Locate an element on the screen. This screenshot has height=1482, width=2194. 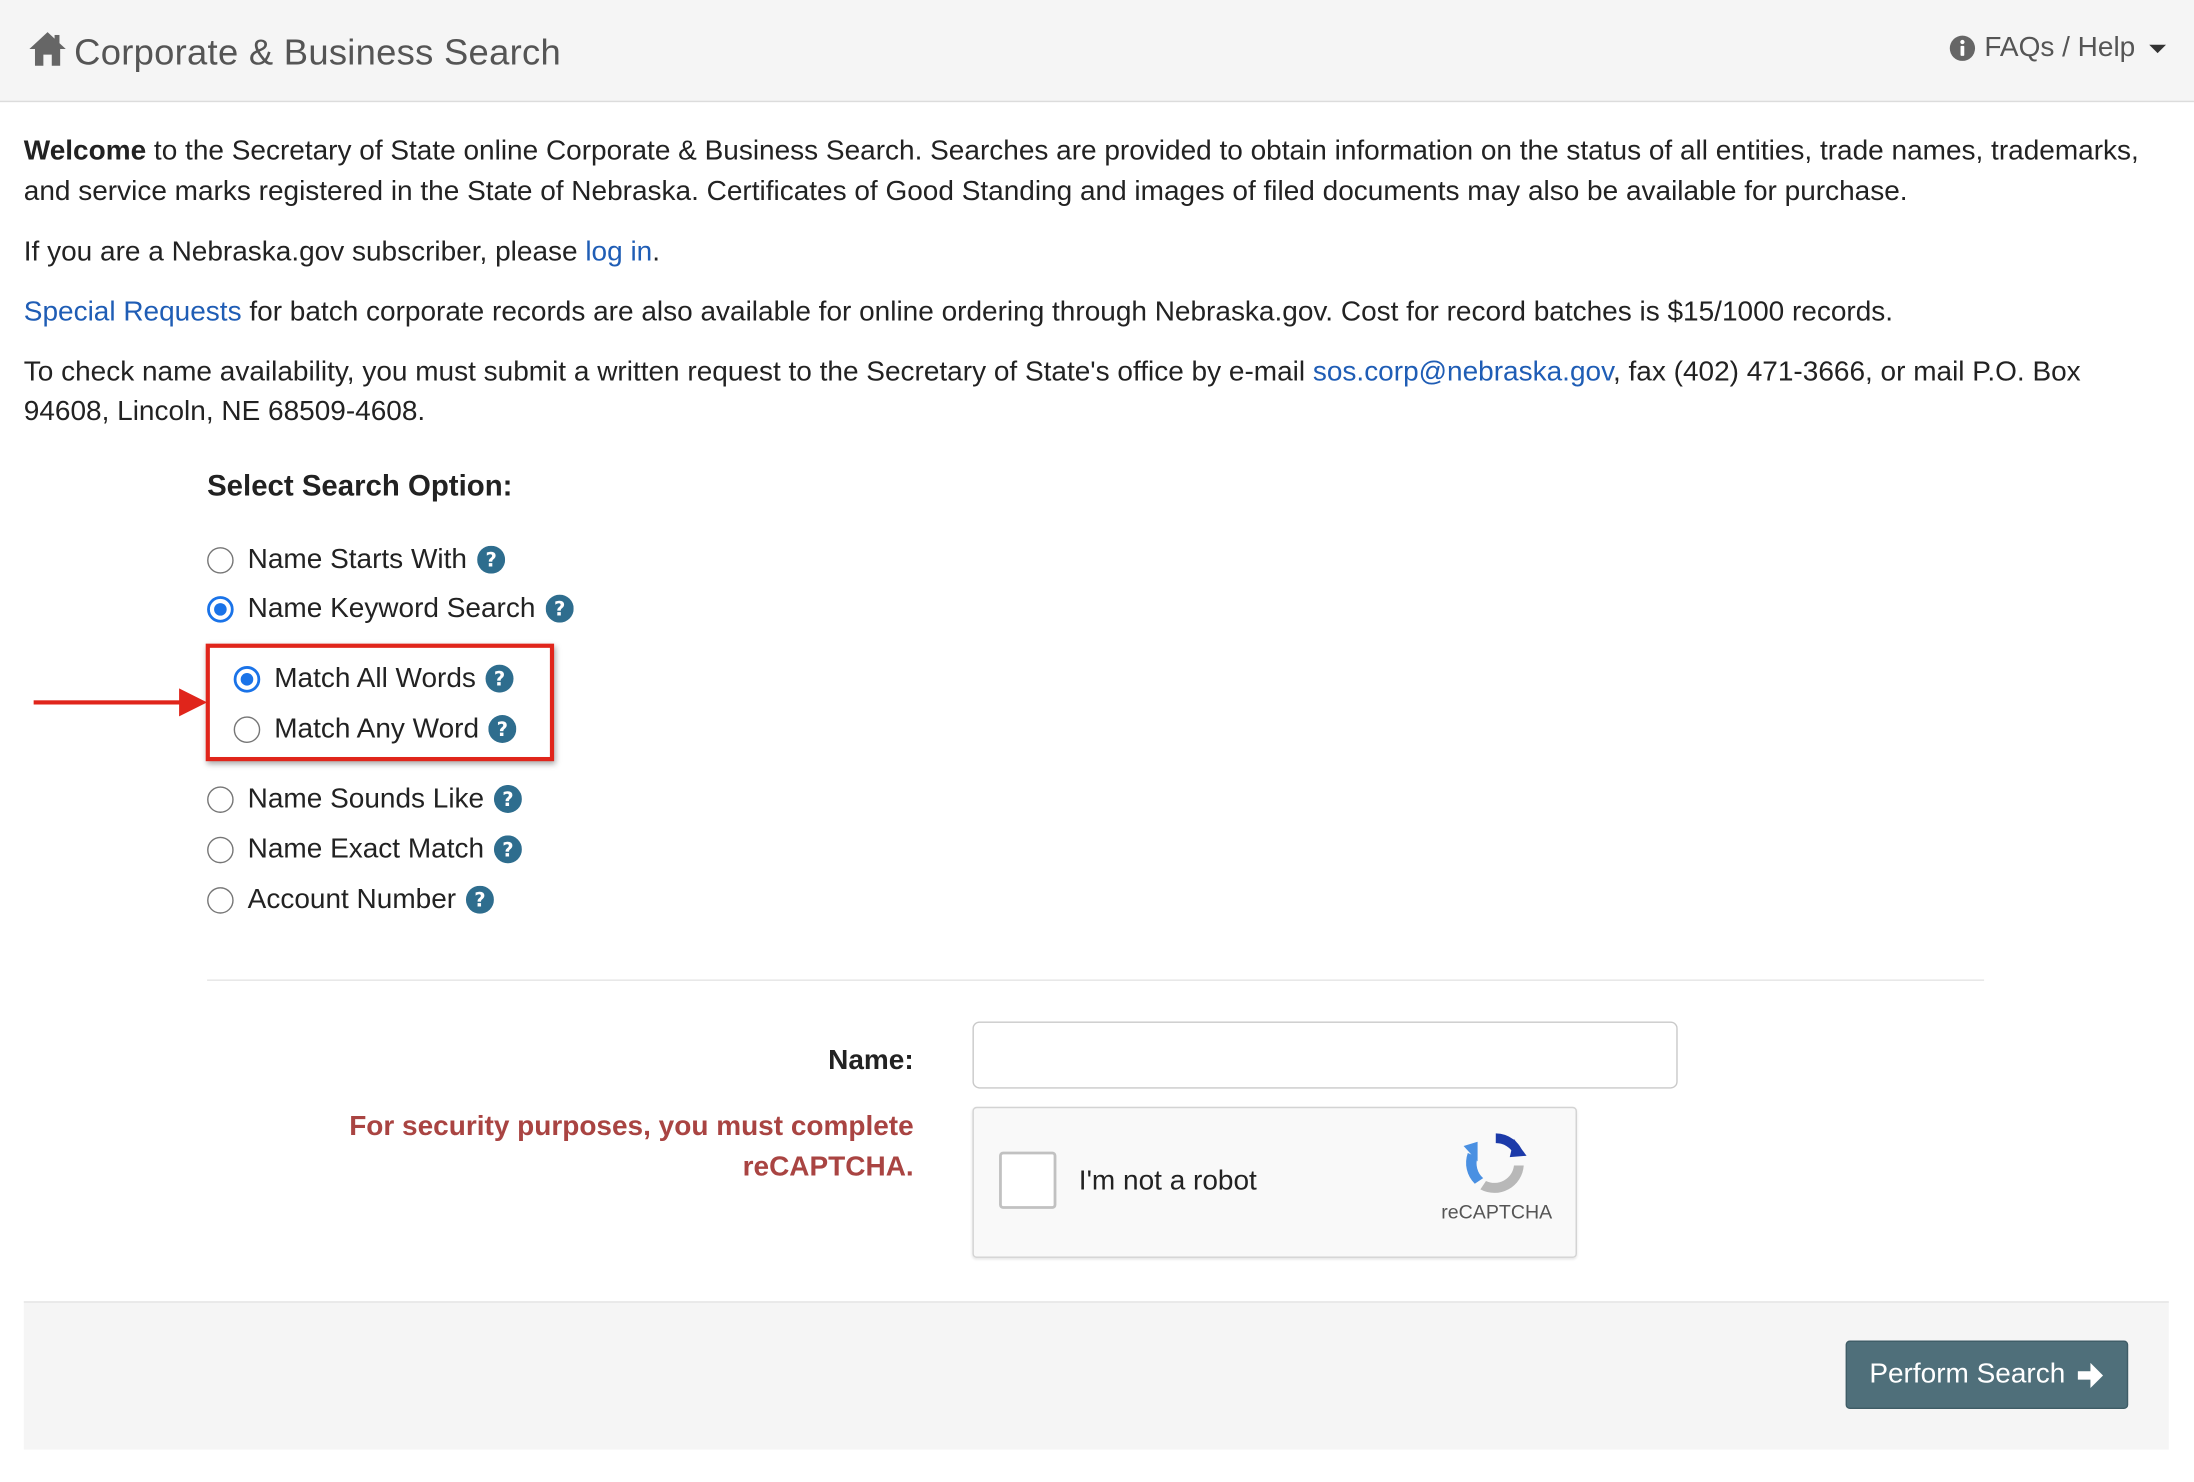
faq-help-label: FAQs / Help is located at coordinates (2060, 47).